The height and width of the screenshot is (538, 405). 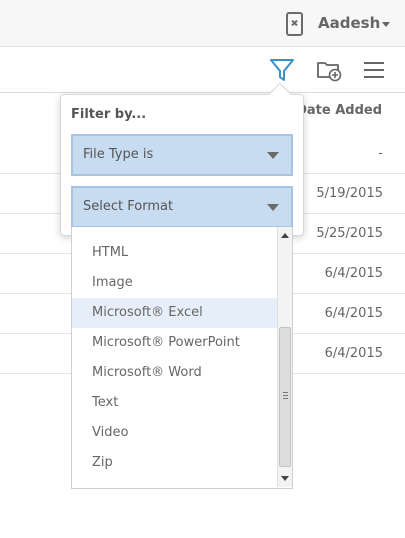 I want to click on grip-icon, so click(x=285, y=395).